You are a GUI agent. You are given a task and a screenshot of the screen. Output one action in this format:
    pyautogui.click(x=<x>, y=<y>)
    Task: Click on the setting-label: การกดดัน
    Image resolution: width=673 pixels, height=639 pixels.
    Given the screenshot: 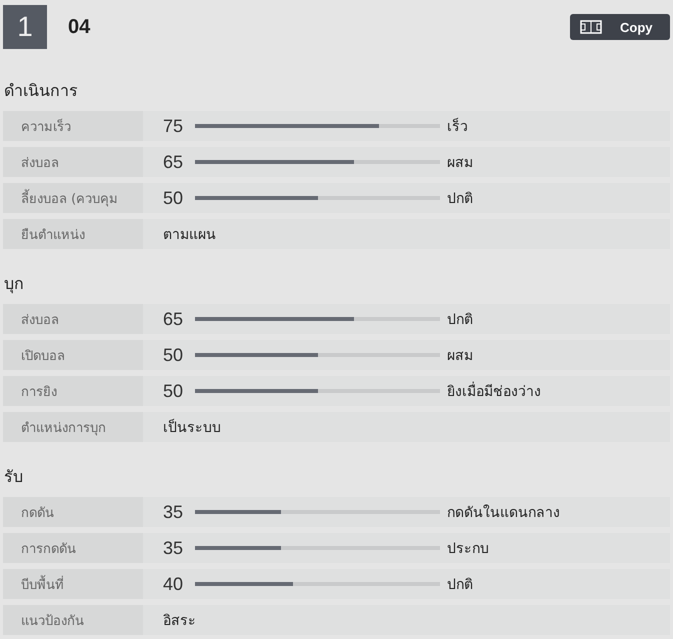 What is the action you would take?
    pyautogui.click(x=73, y=548)
    